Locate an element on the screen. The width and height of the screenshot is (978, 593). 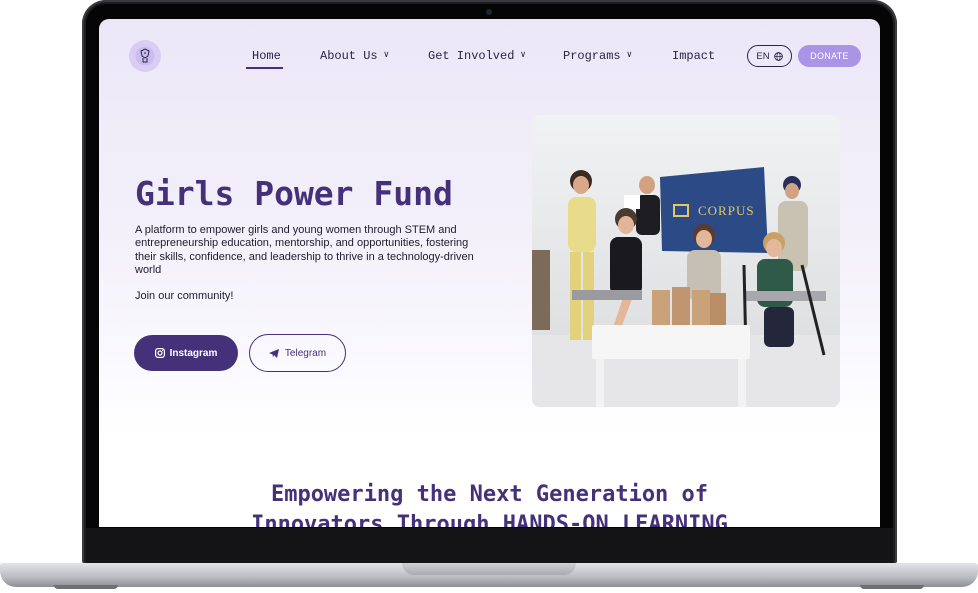
logo is located at coordinates (145, 56).